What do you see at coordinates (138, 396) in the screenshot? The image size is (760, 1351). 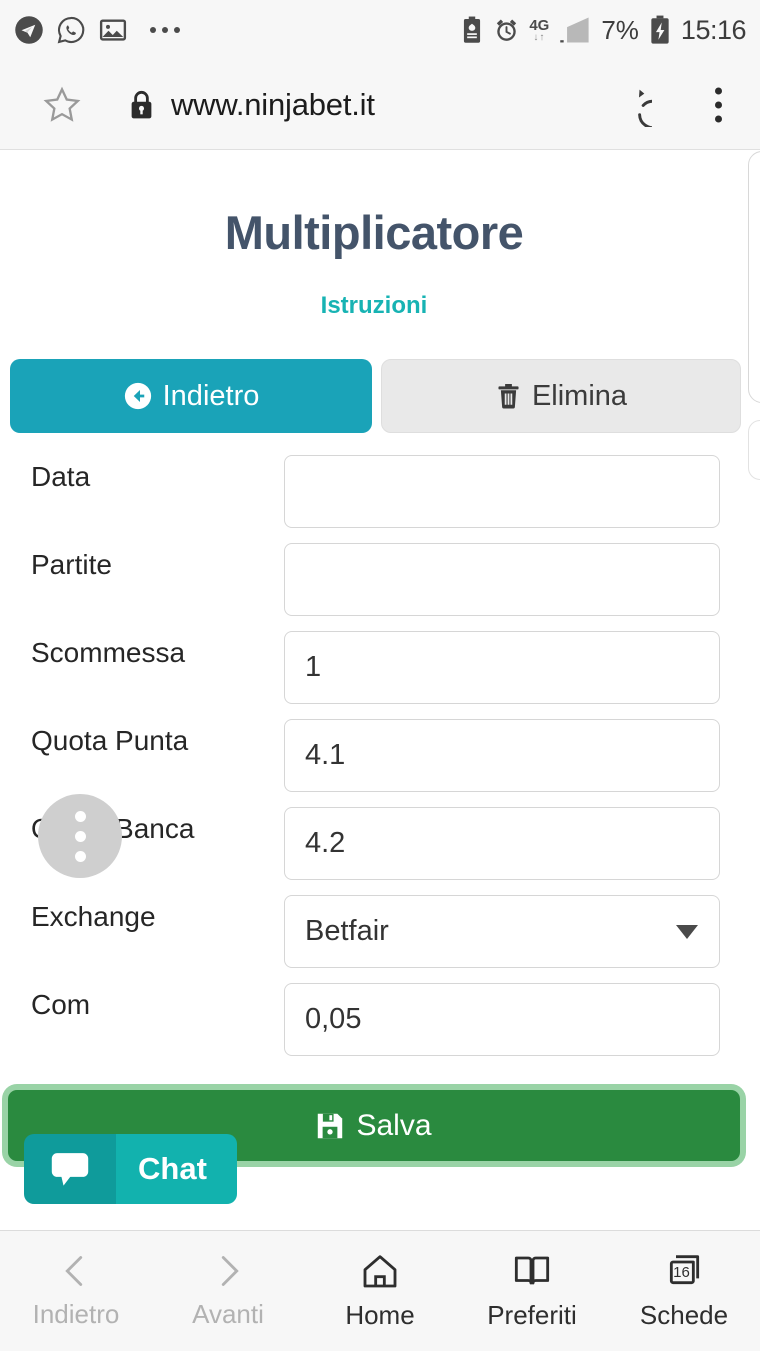 I see `circle-arrow-left-icon` at bounding box center [138, 396].